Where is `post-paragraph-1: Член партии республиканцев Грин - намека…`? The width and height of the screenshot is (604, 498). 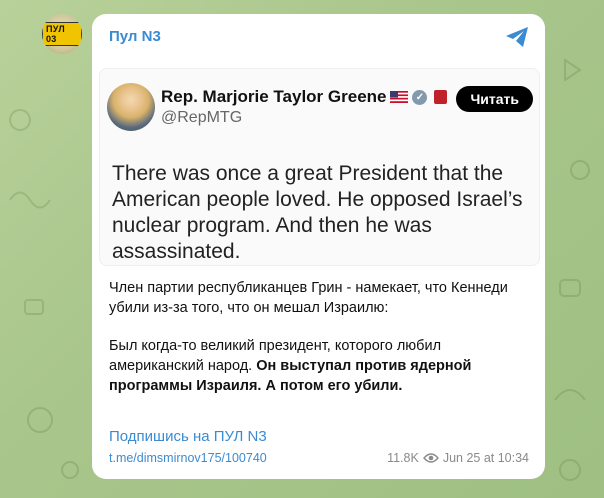
post-paragraph-1: Член партии республиканцев Грин - намека… is located at coordinates (308, 298).